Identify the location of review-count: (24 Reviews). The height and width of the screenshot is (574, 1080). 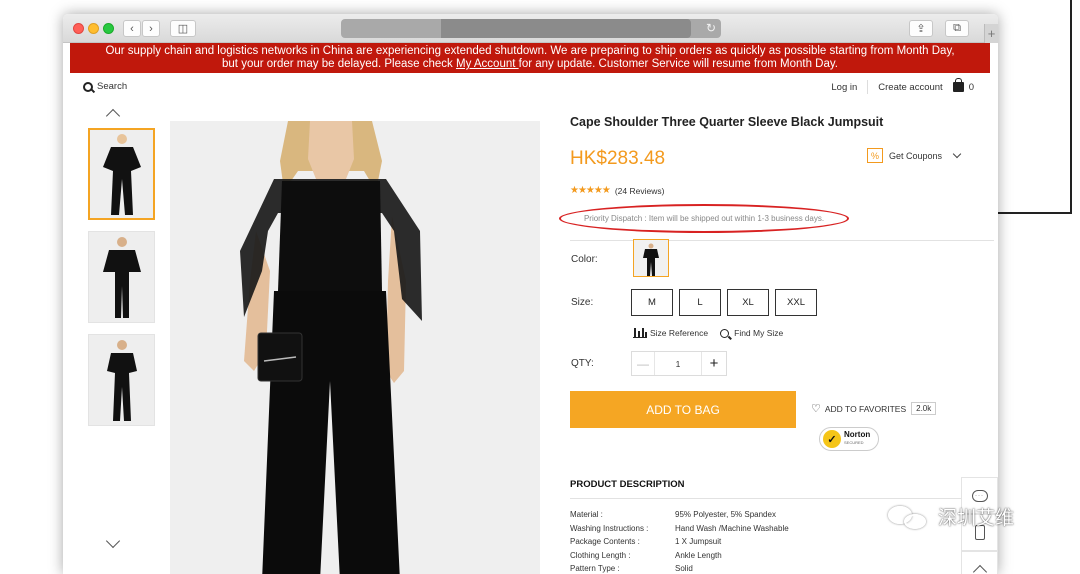
(639, 190).